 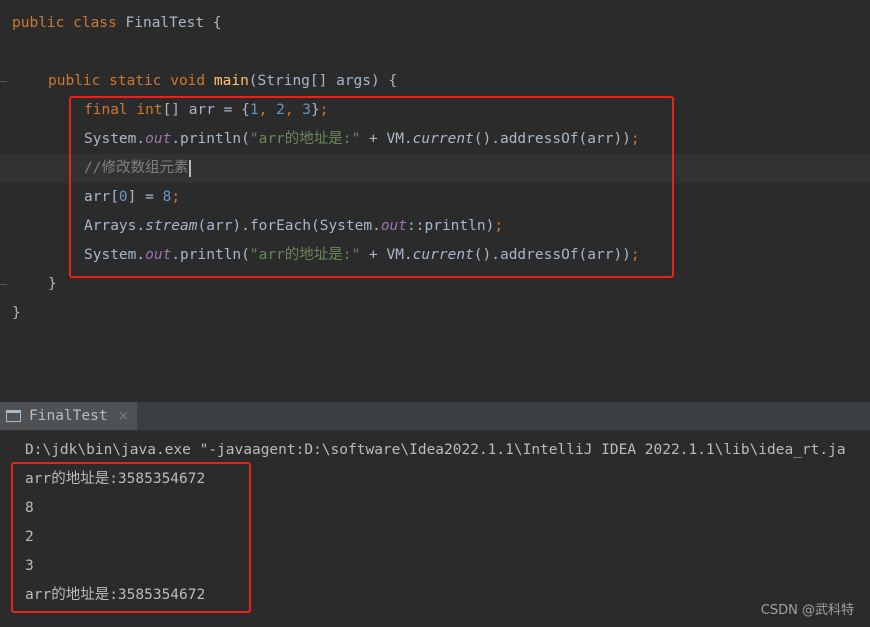 What do you see at coordinates (807, 610) in the screenshot?
I see `watermark: CSDN @武科特` at bounding box center [807, 610].